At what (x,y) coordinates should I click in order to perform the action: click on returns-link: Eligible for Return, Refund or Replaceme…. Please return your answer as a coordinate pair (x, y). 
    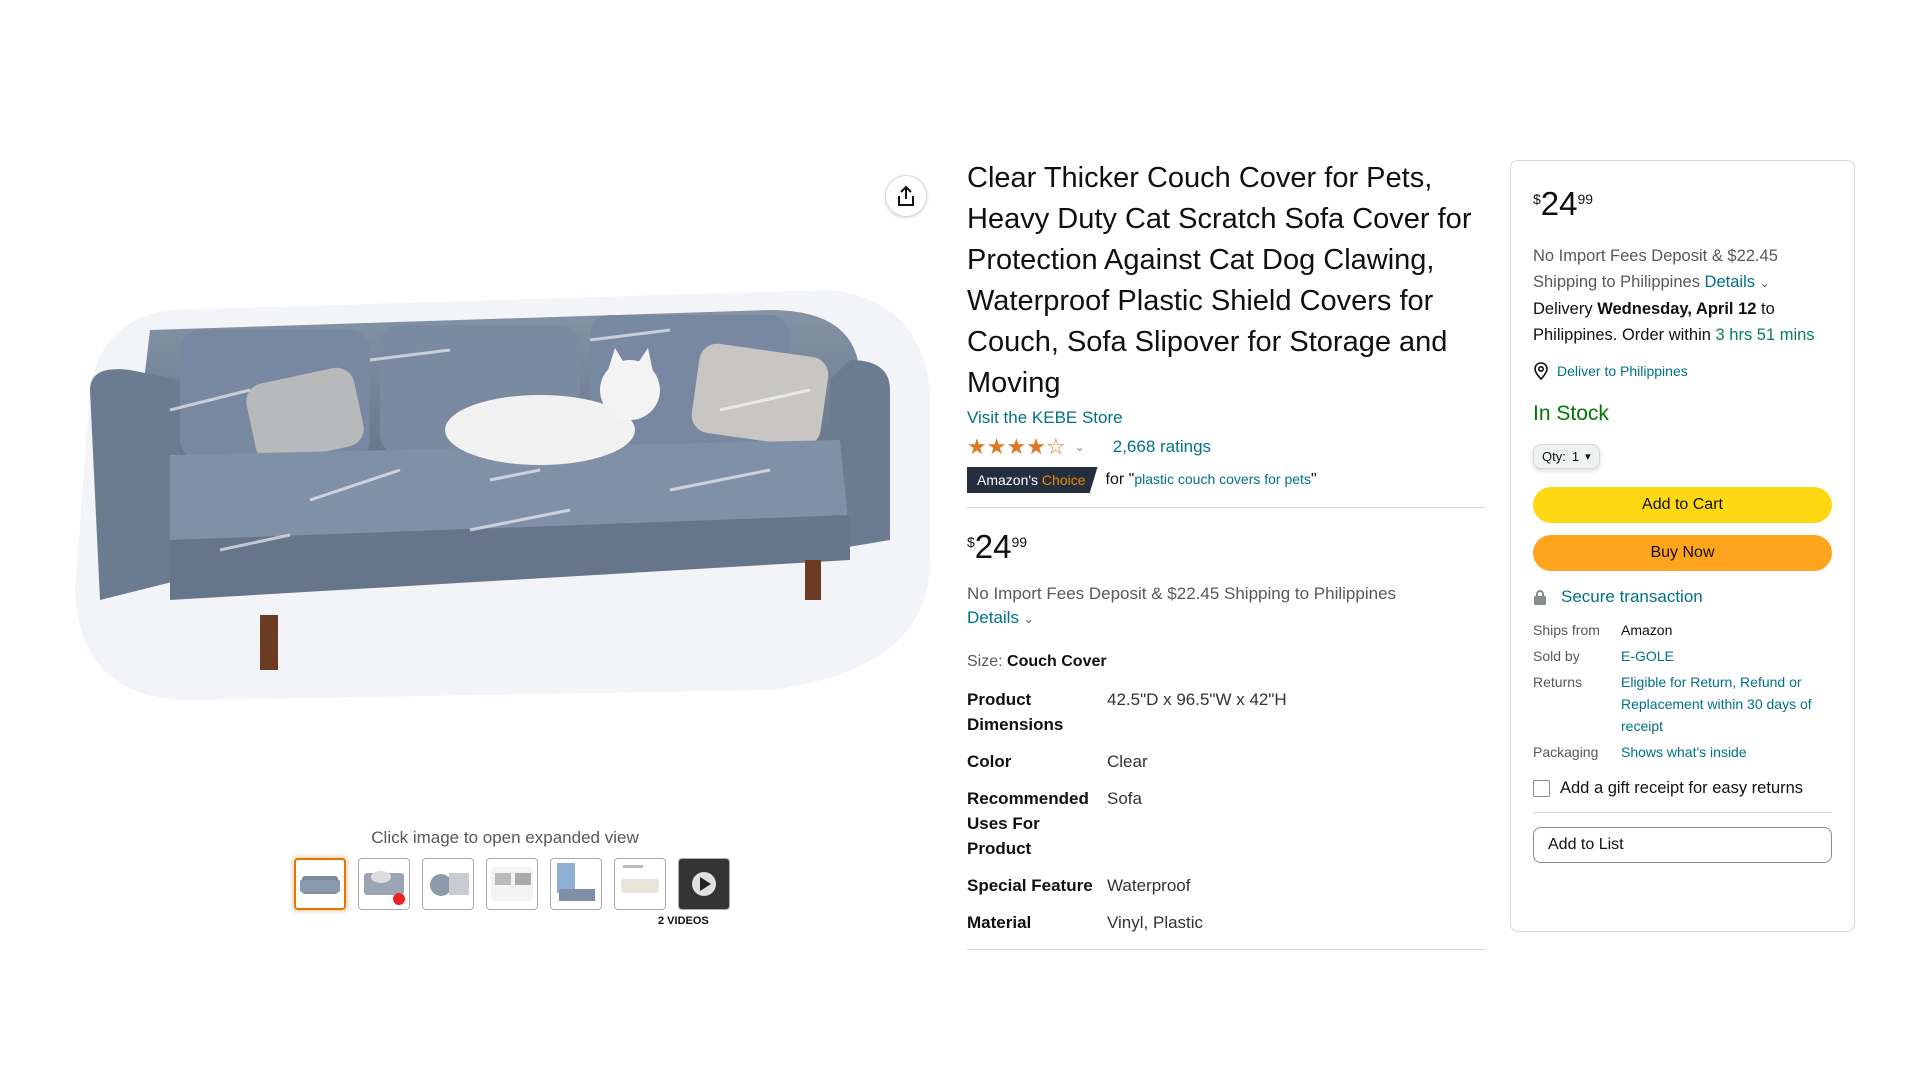
    Looking at the image, I should click on (1726, 704).